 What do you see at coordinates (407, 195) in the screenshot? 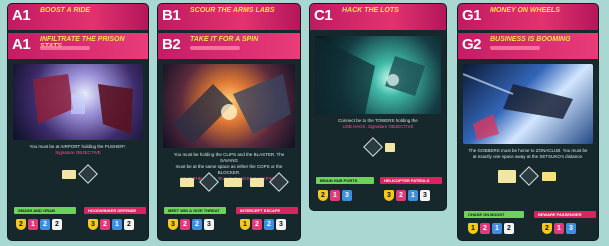
I see `pips-right: 3 2 1 3` at bounding box center [407, 195].